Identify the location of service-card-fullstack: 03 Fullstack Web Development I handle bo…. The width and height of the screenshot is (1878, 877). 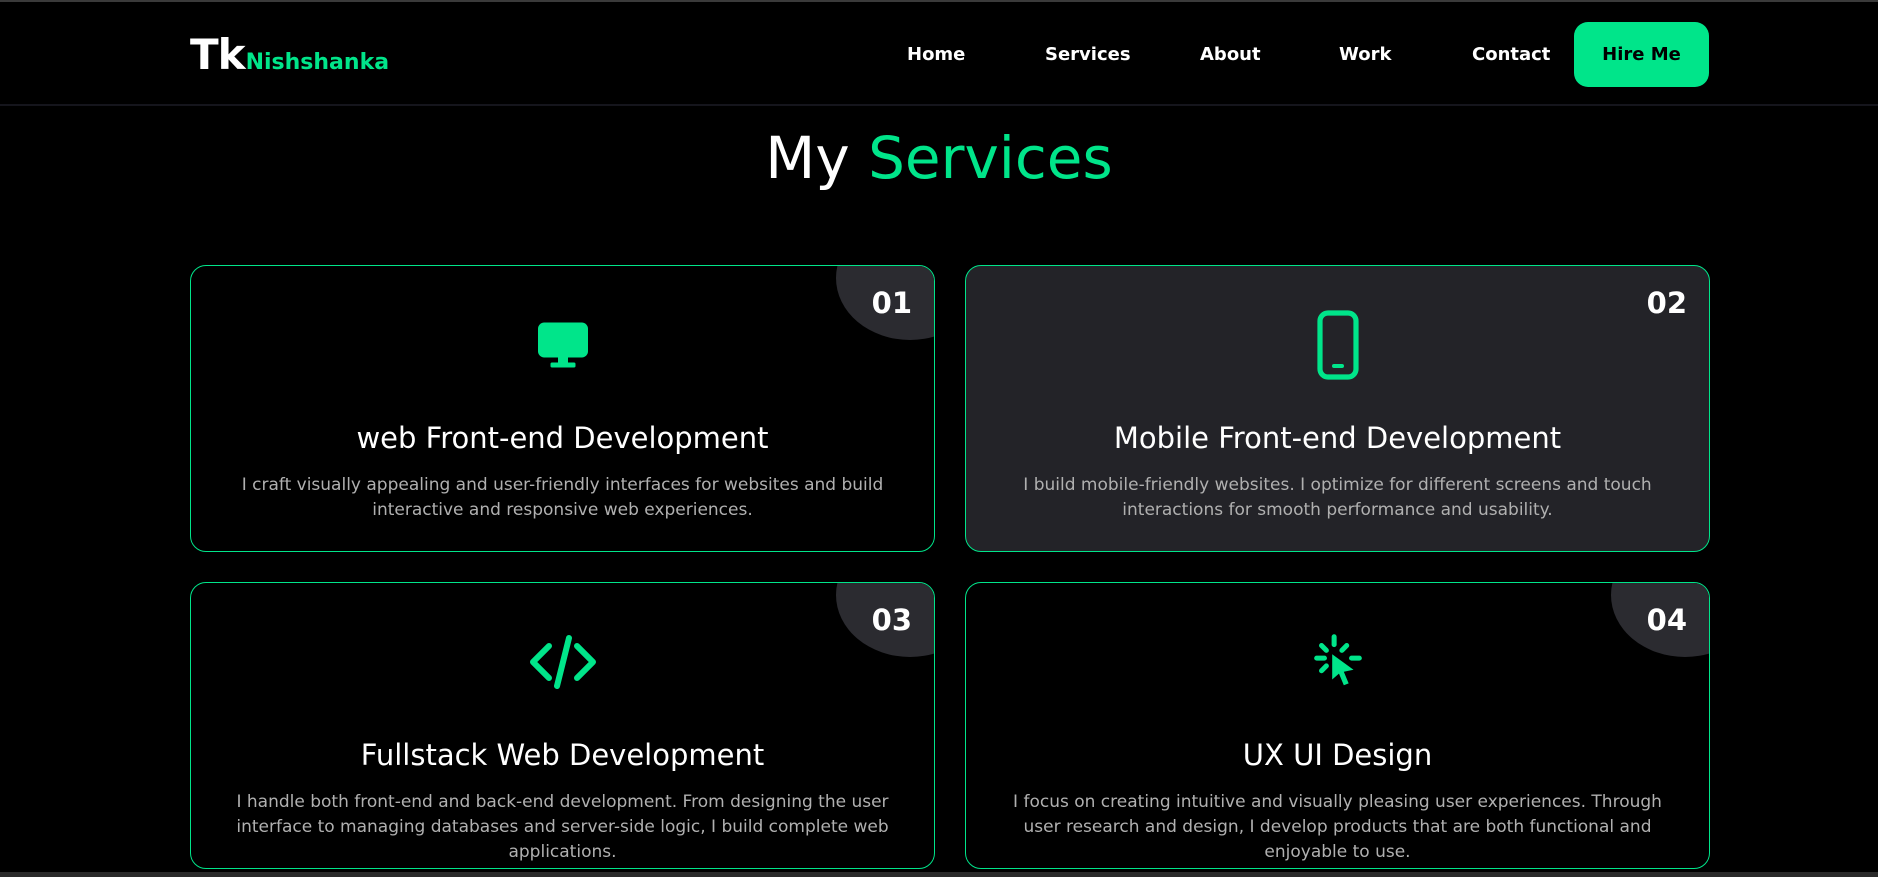
(562, 725).